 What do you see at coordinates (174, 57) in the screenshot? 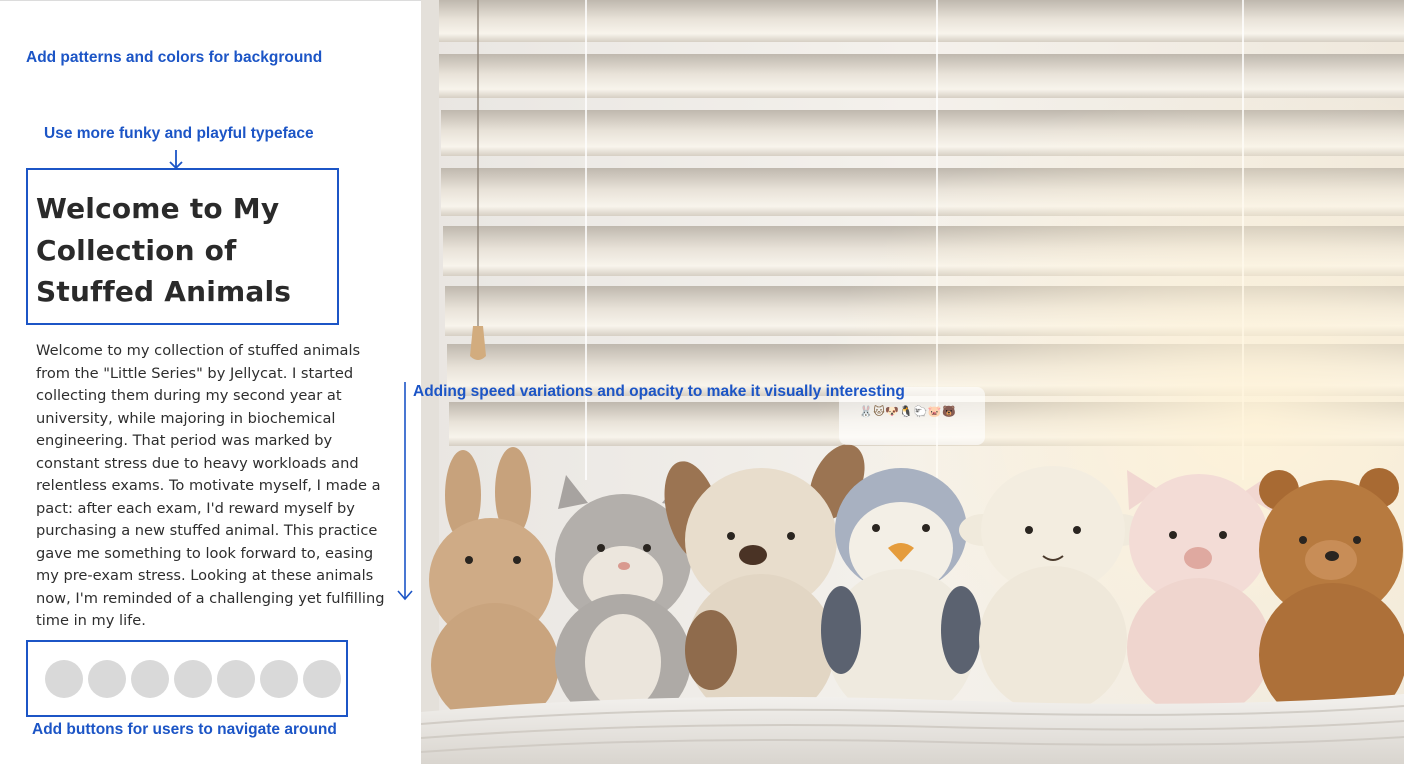
I see `annotation-background: Add patterns and colors for background` at bounding box center [174, 57].